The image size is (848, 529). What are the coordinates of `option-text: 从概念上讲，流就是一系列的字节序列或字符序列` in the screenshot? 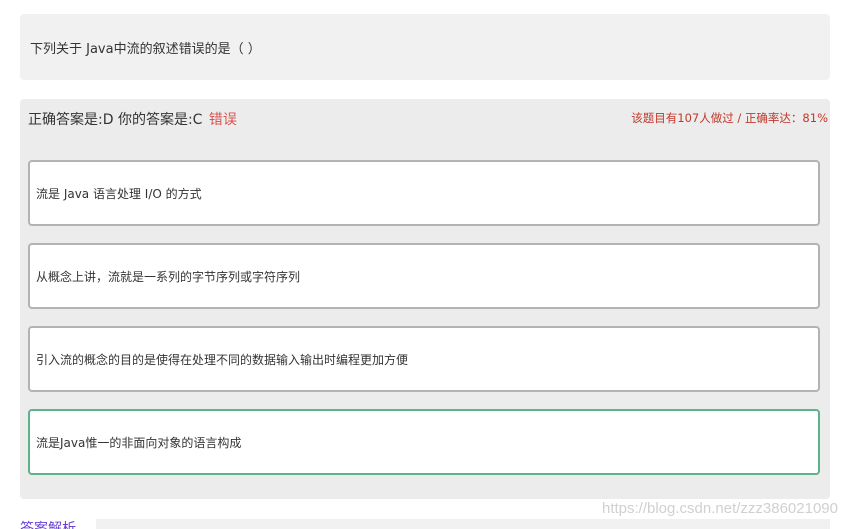 It's located at (168, 276).